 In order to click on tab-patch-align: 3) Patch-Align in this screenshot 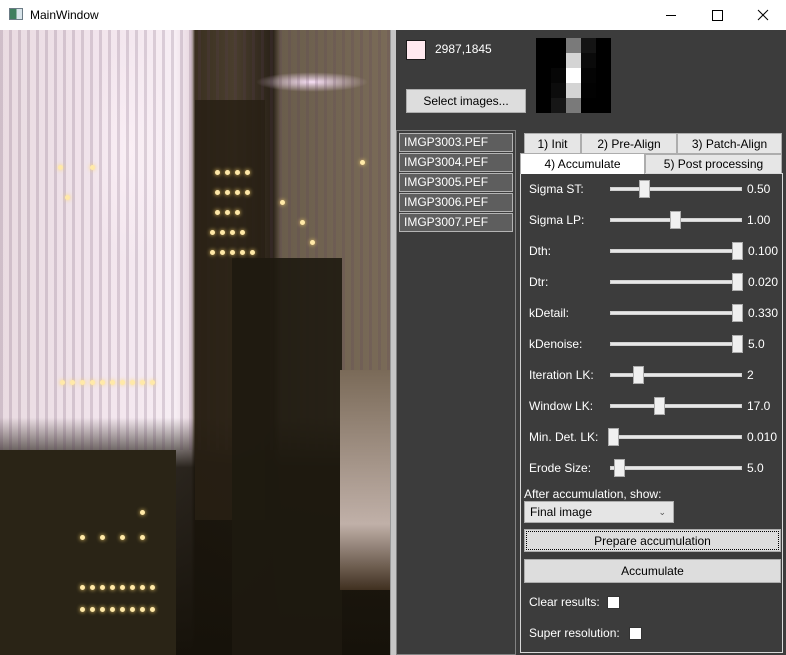, I will do `click(729, 143)`.